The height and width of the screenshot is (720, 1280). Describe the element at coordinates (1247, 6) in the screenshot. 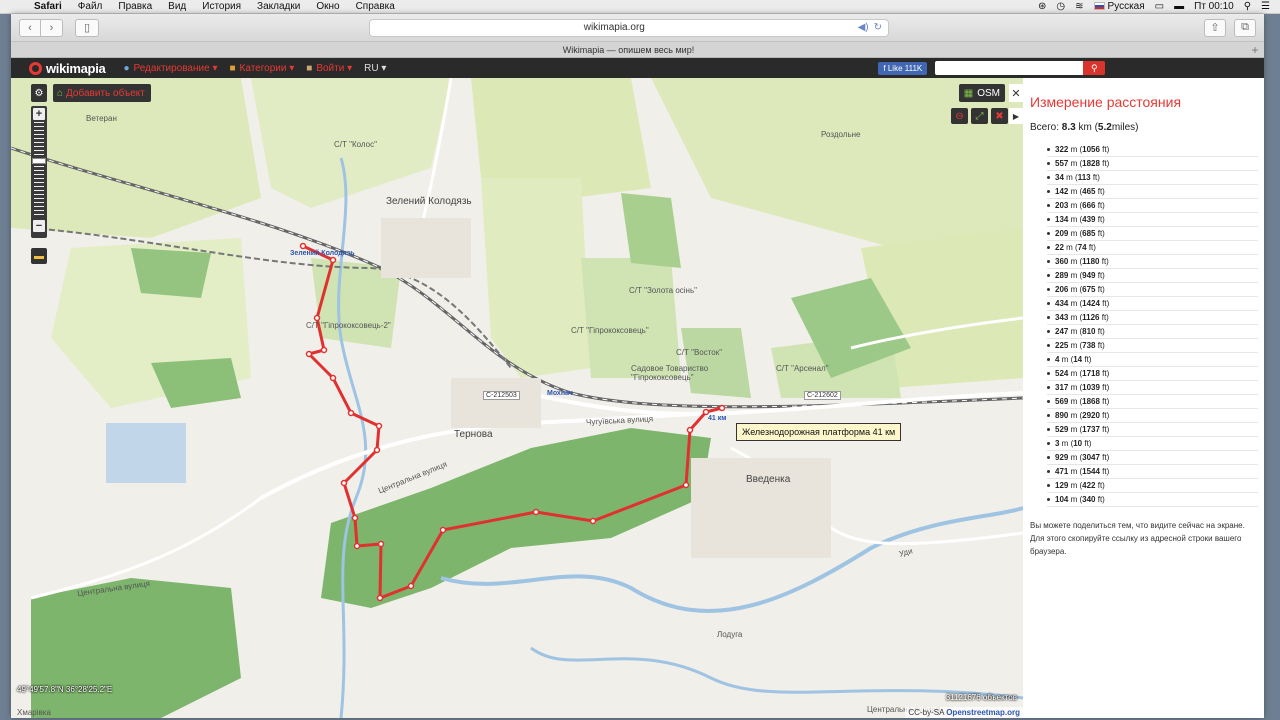

I see `spotlight-icon: ⚲` at that location.